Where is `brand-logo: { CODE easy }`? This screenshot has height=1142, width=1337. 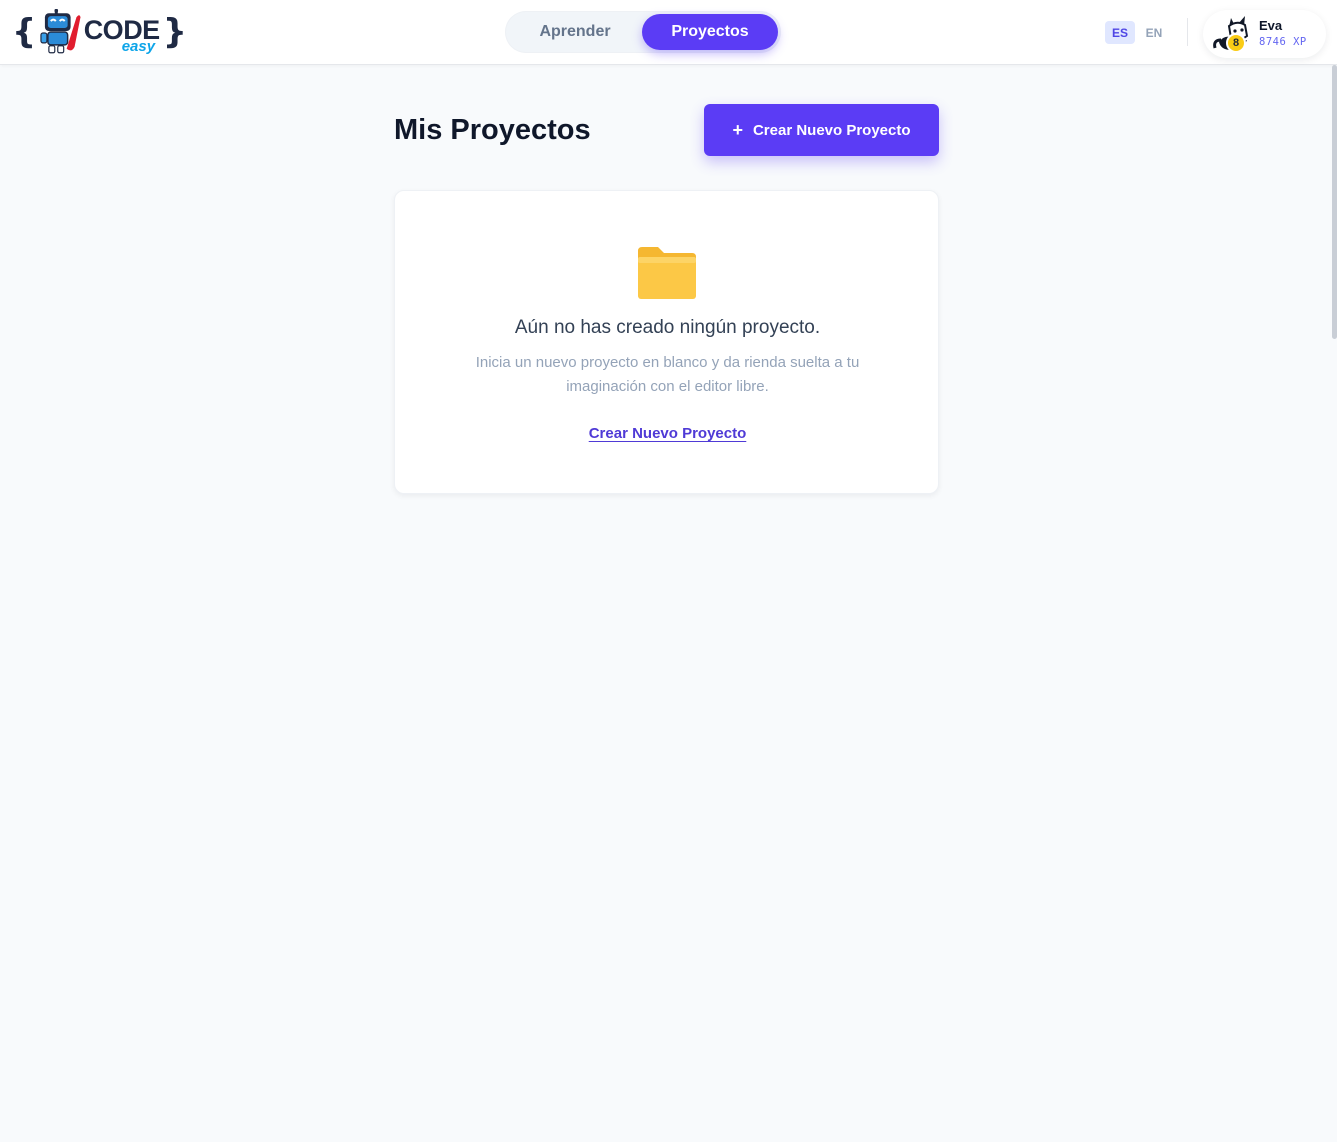 brand-logo: { CODE easy } is located at coordinates (99, 32).